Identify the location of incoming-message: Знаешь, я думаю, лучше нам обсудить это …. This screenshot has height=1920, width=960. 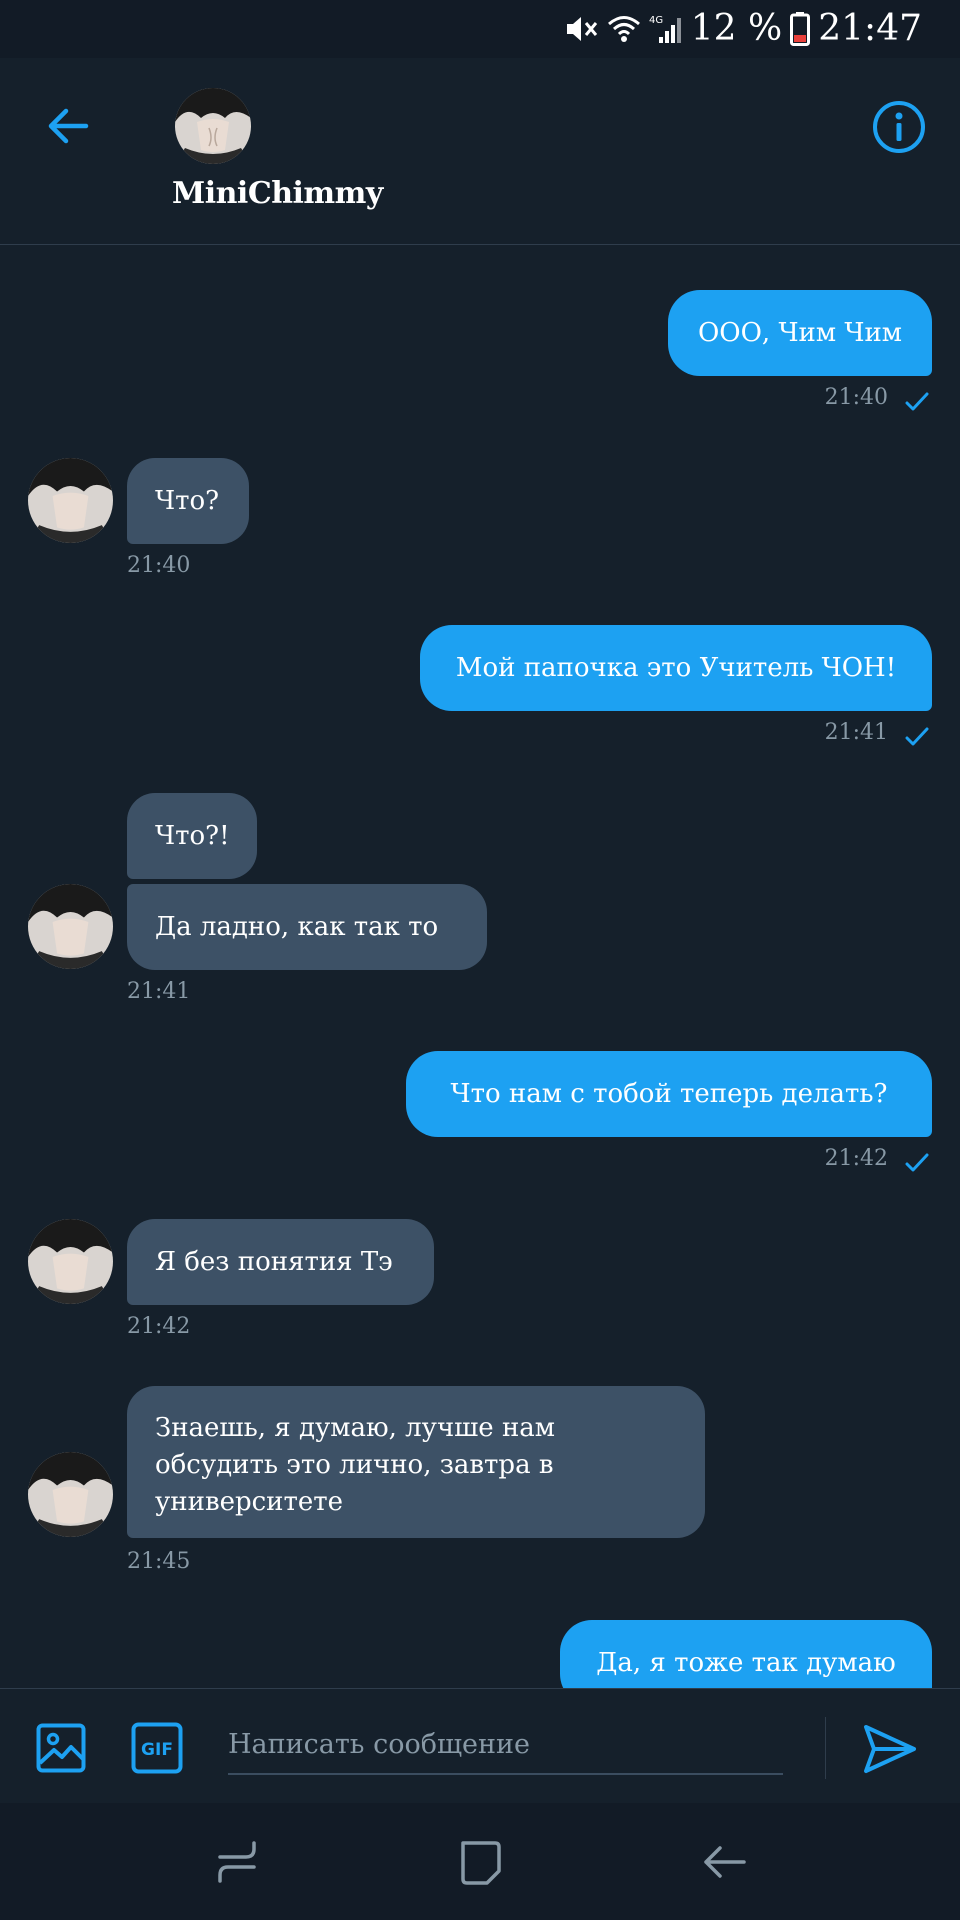
(416, 1462).